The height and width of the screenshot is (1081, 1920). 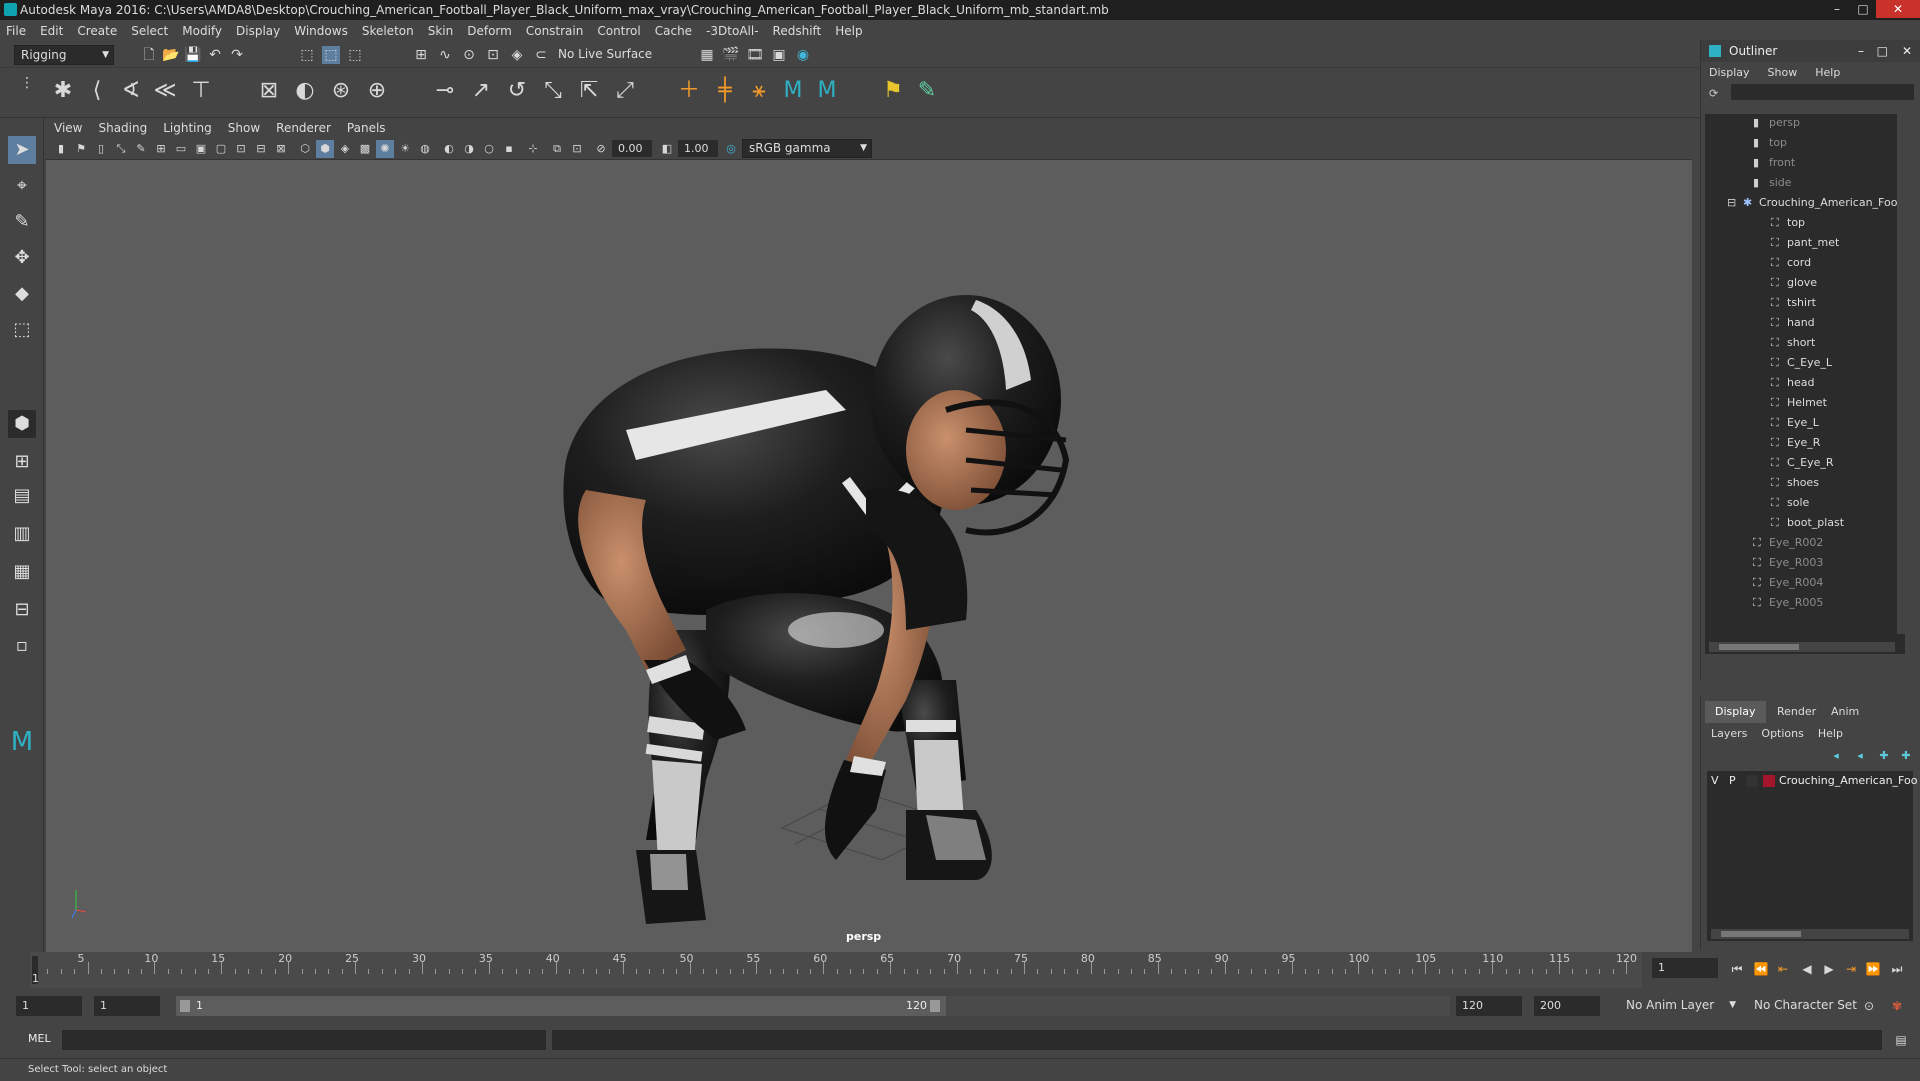 What do you see at coordinates (1735, 712) in the screenshot?
I see `tab-display: Display` at bounding box center [1735, 712].